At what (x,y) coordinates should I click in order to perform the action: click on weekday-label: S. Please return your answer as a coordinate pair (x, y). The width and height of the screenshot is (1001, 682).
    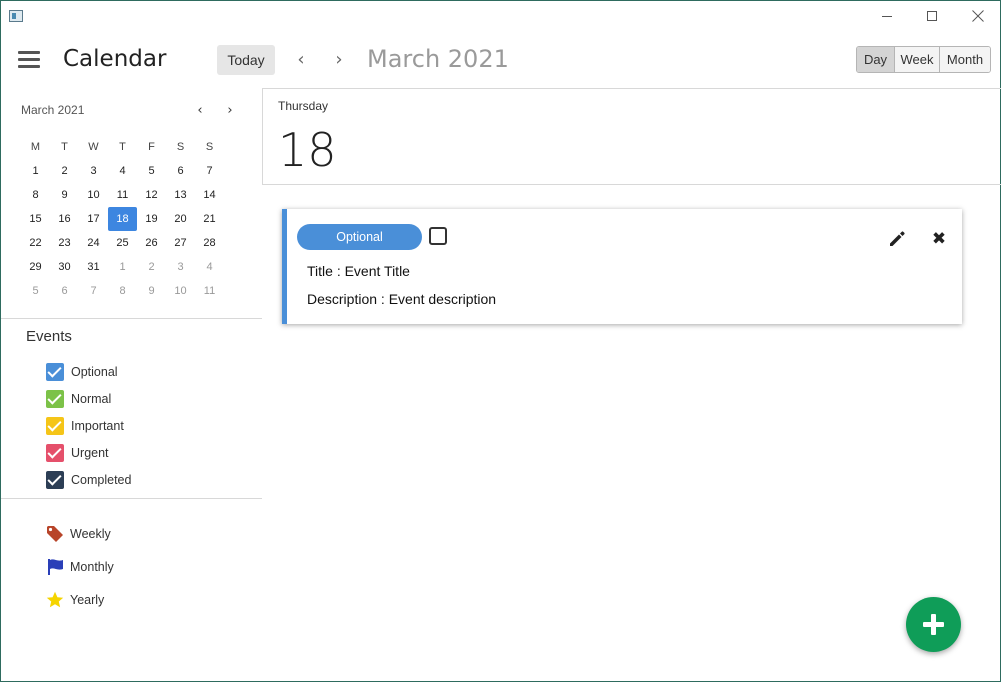
    Looking at the image, I should click on (209, 147).